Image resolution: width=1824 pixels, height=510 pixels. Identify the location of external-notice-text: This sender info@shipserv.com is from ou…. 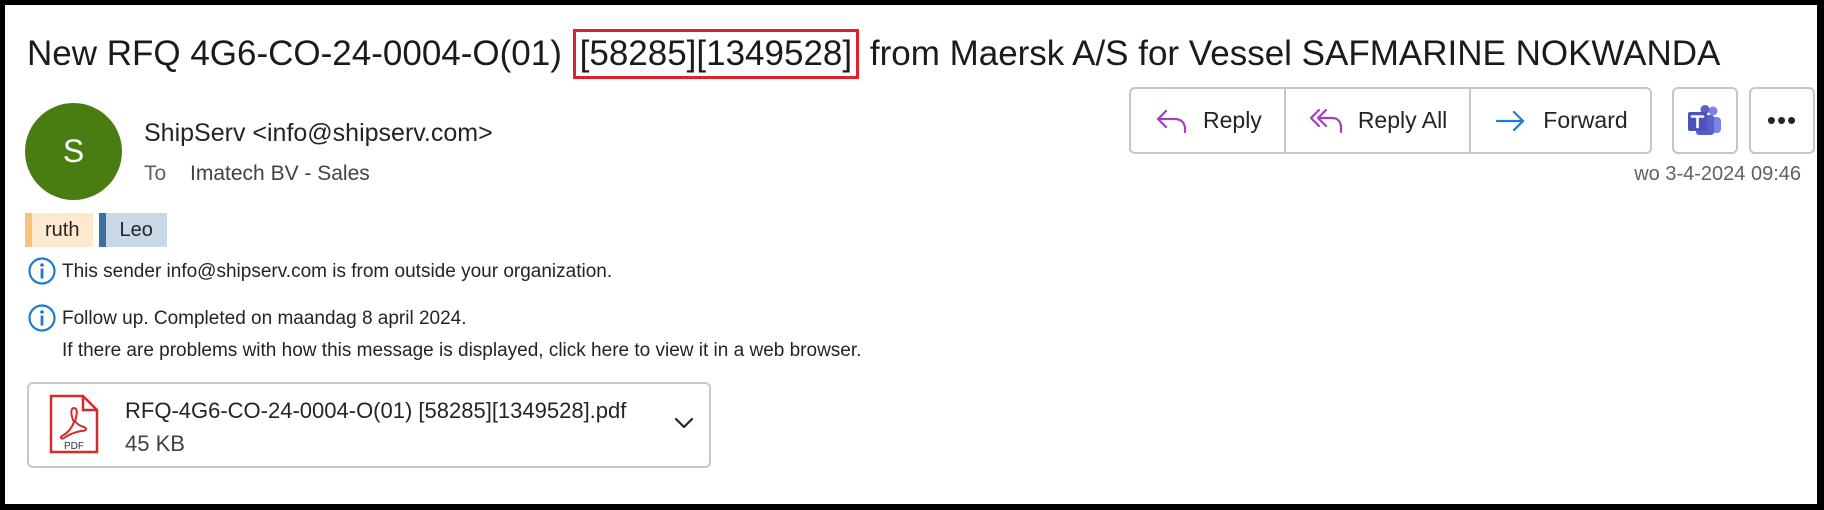
(337, 271).